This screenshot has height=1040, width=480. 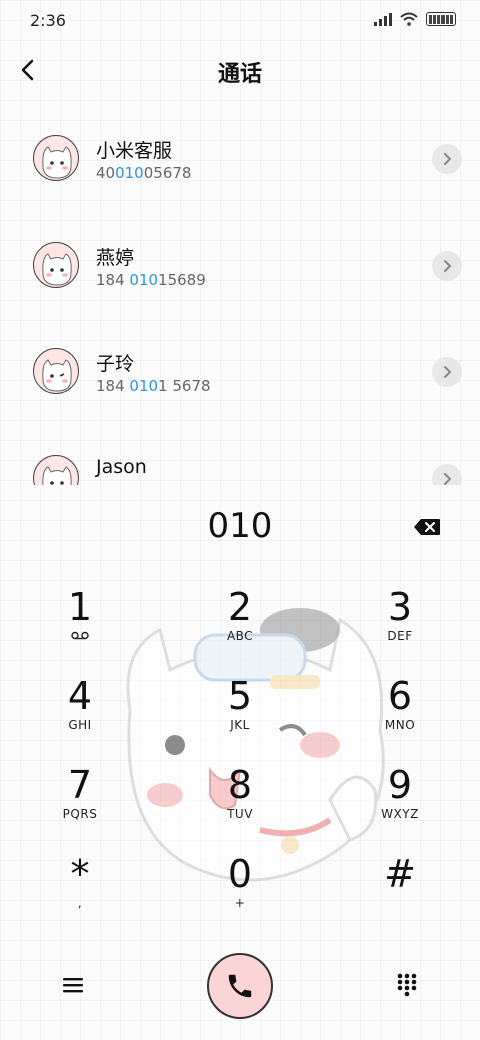 I want to click on contact-number: 184 01015689, so click(x=151, y=280).